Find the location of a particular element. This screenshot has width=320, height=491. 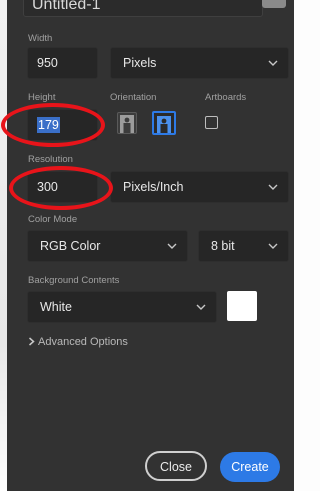

orientation-label: Orientation is located at coordinates (133, 97).